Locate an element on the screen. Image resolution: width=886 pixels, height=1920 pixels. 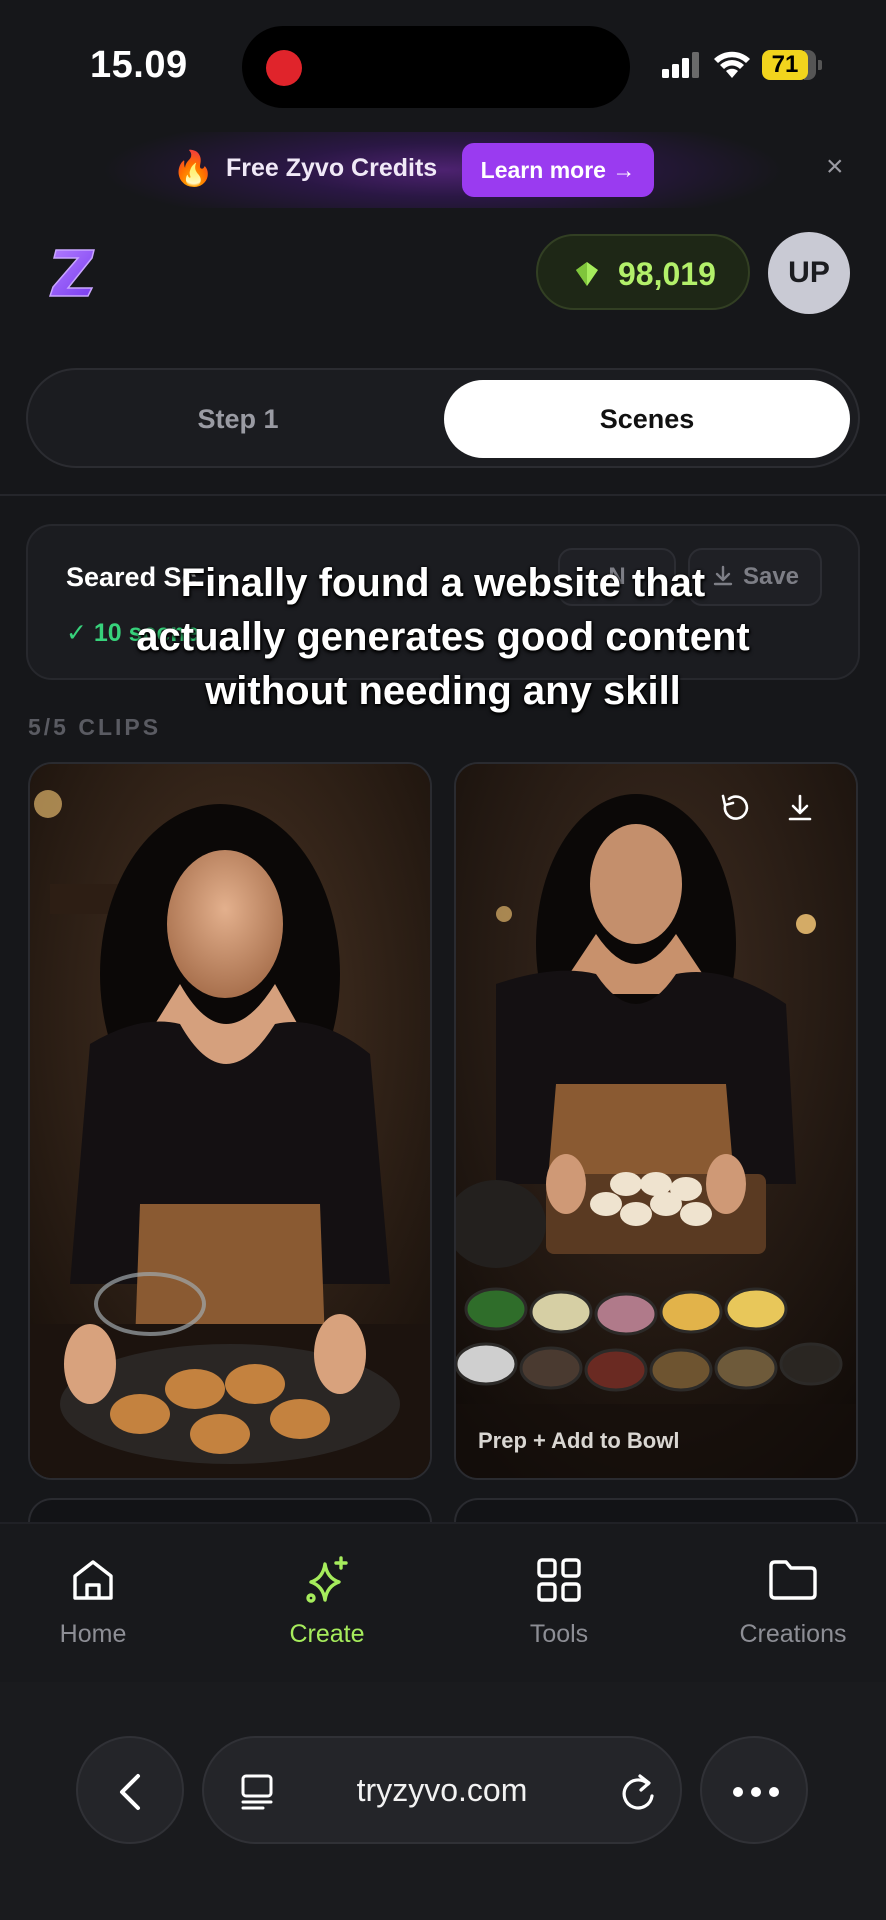
divider is located at coordinates (443, 495).